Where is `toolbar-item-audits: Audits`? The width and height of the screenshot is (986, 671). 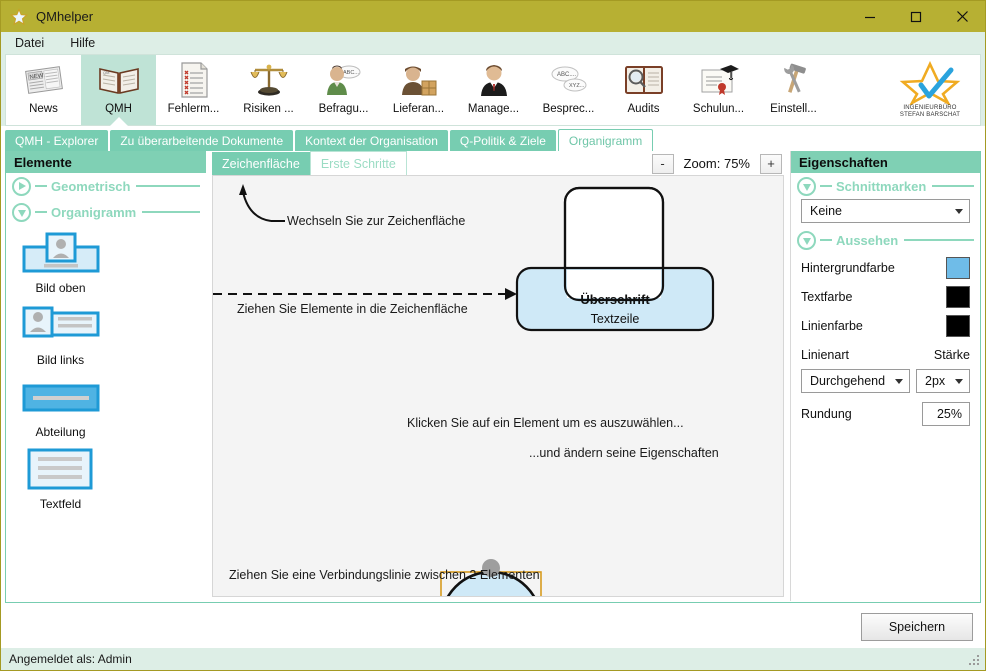
toolbar-item-audits: Audits is located at coordinates (643, 90).